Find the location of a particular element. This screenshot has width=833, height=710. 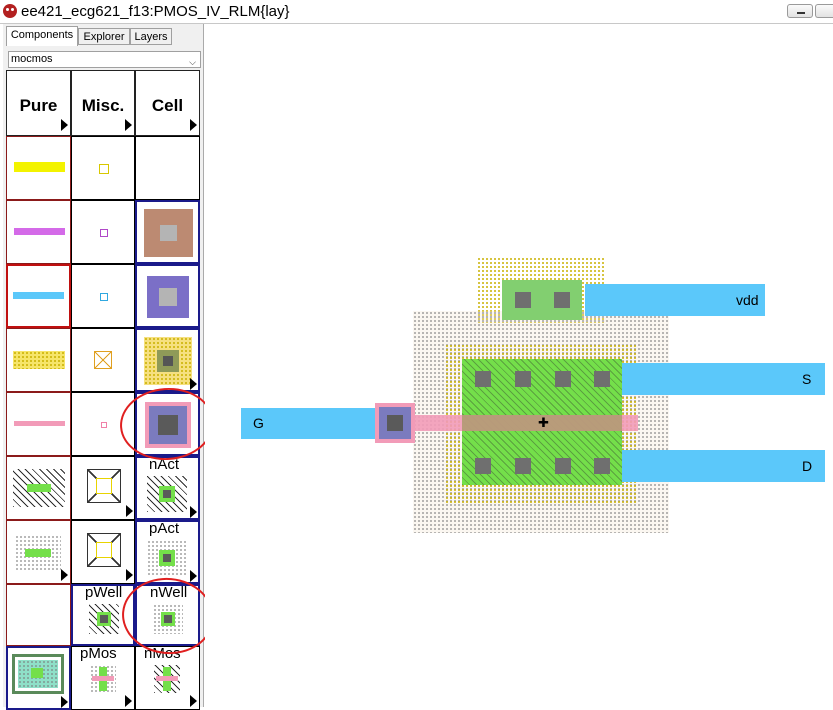

pure-node-yellow-dots is located at coordinates (38, 360).